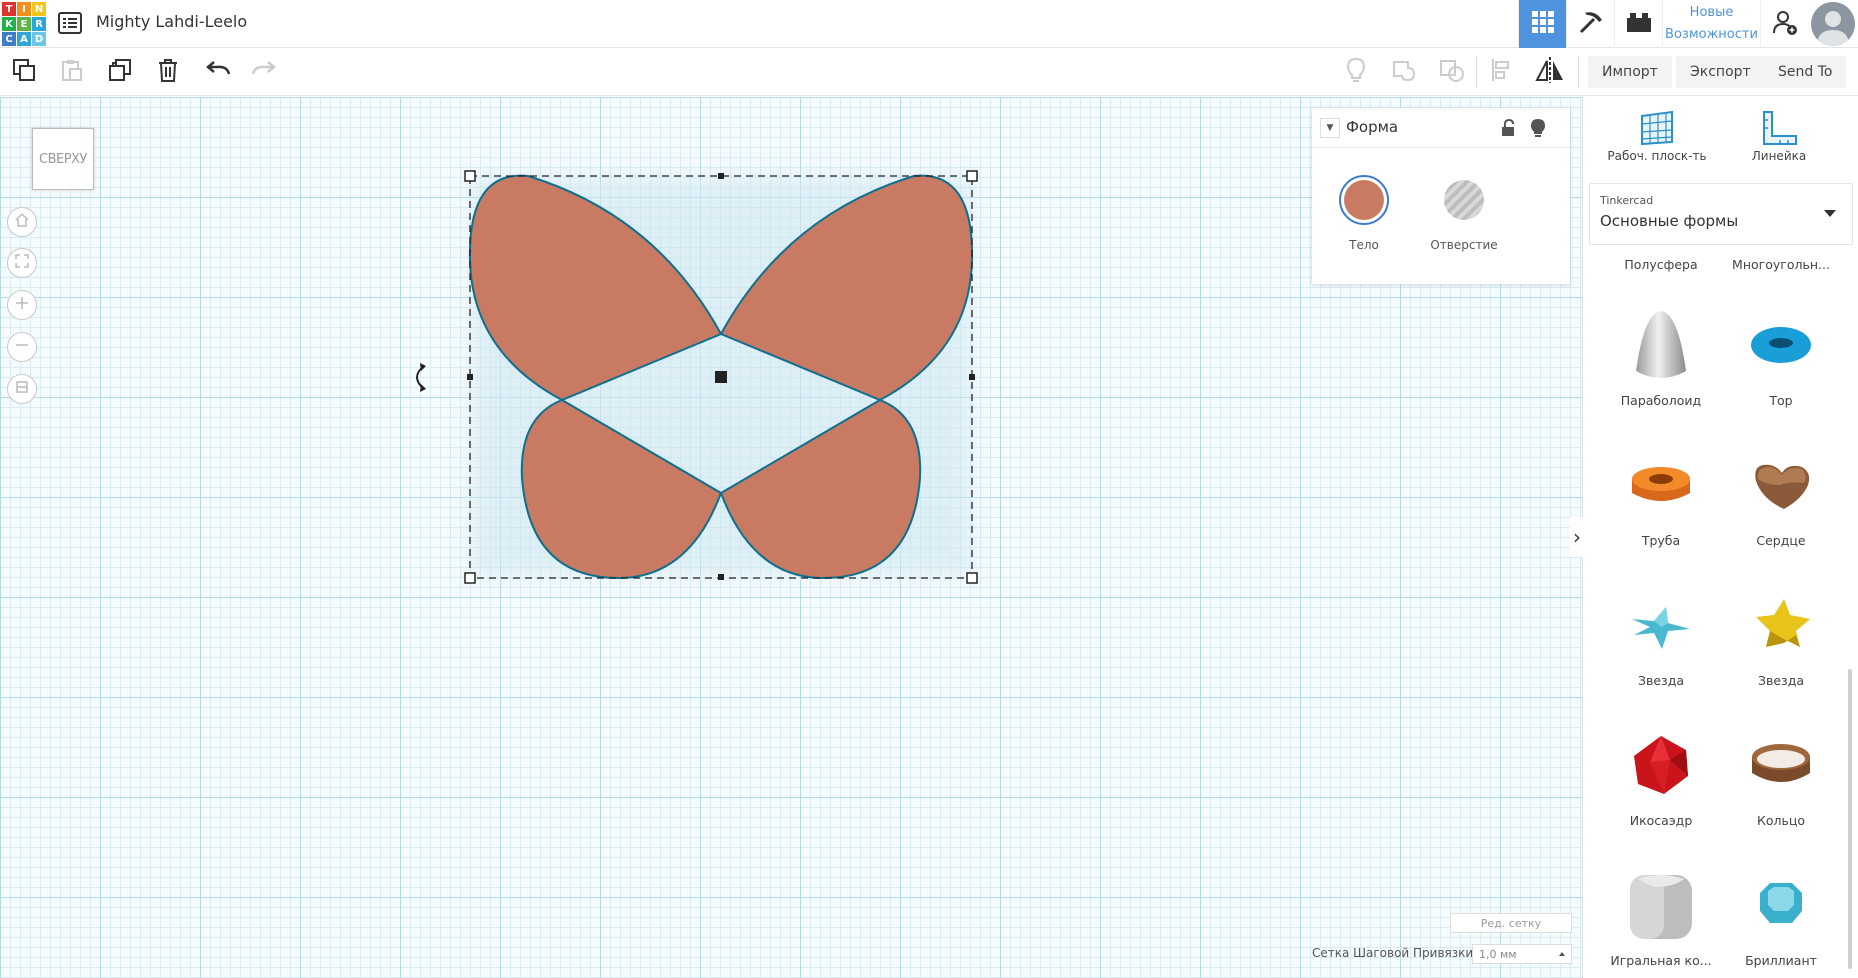 This screenshot has height=978, width=1858. I want to click on collapse-sidebar-button: ›, so click(1577, 537).